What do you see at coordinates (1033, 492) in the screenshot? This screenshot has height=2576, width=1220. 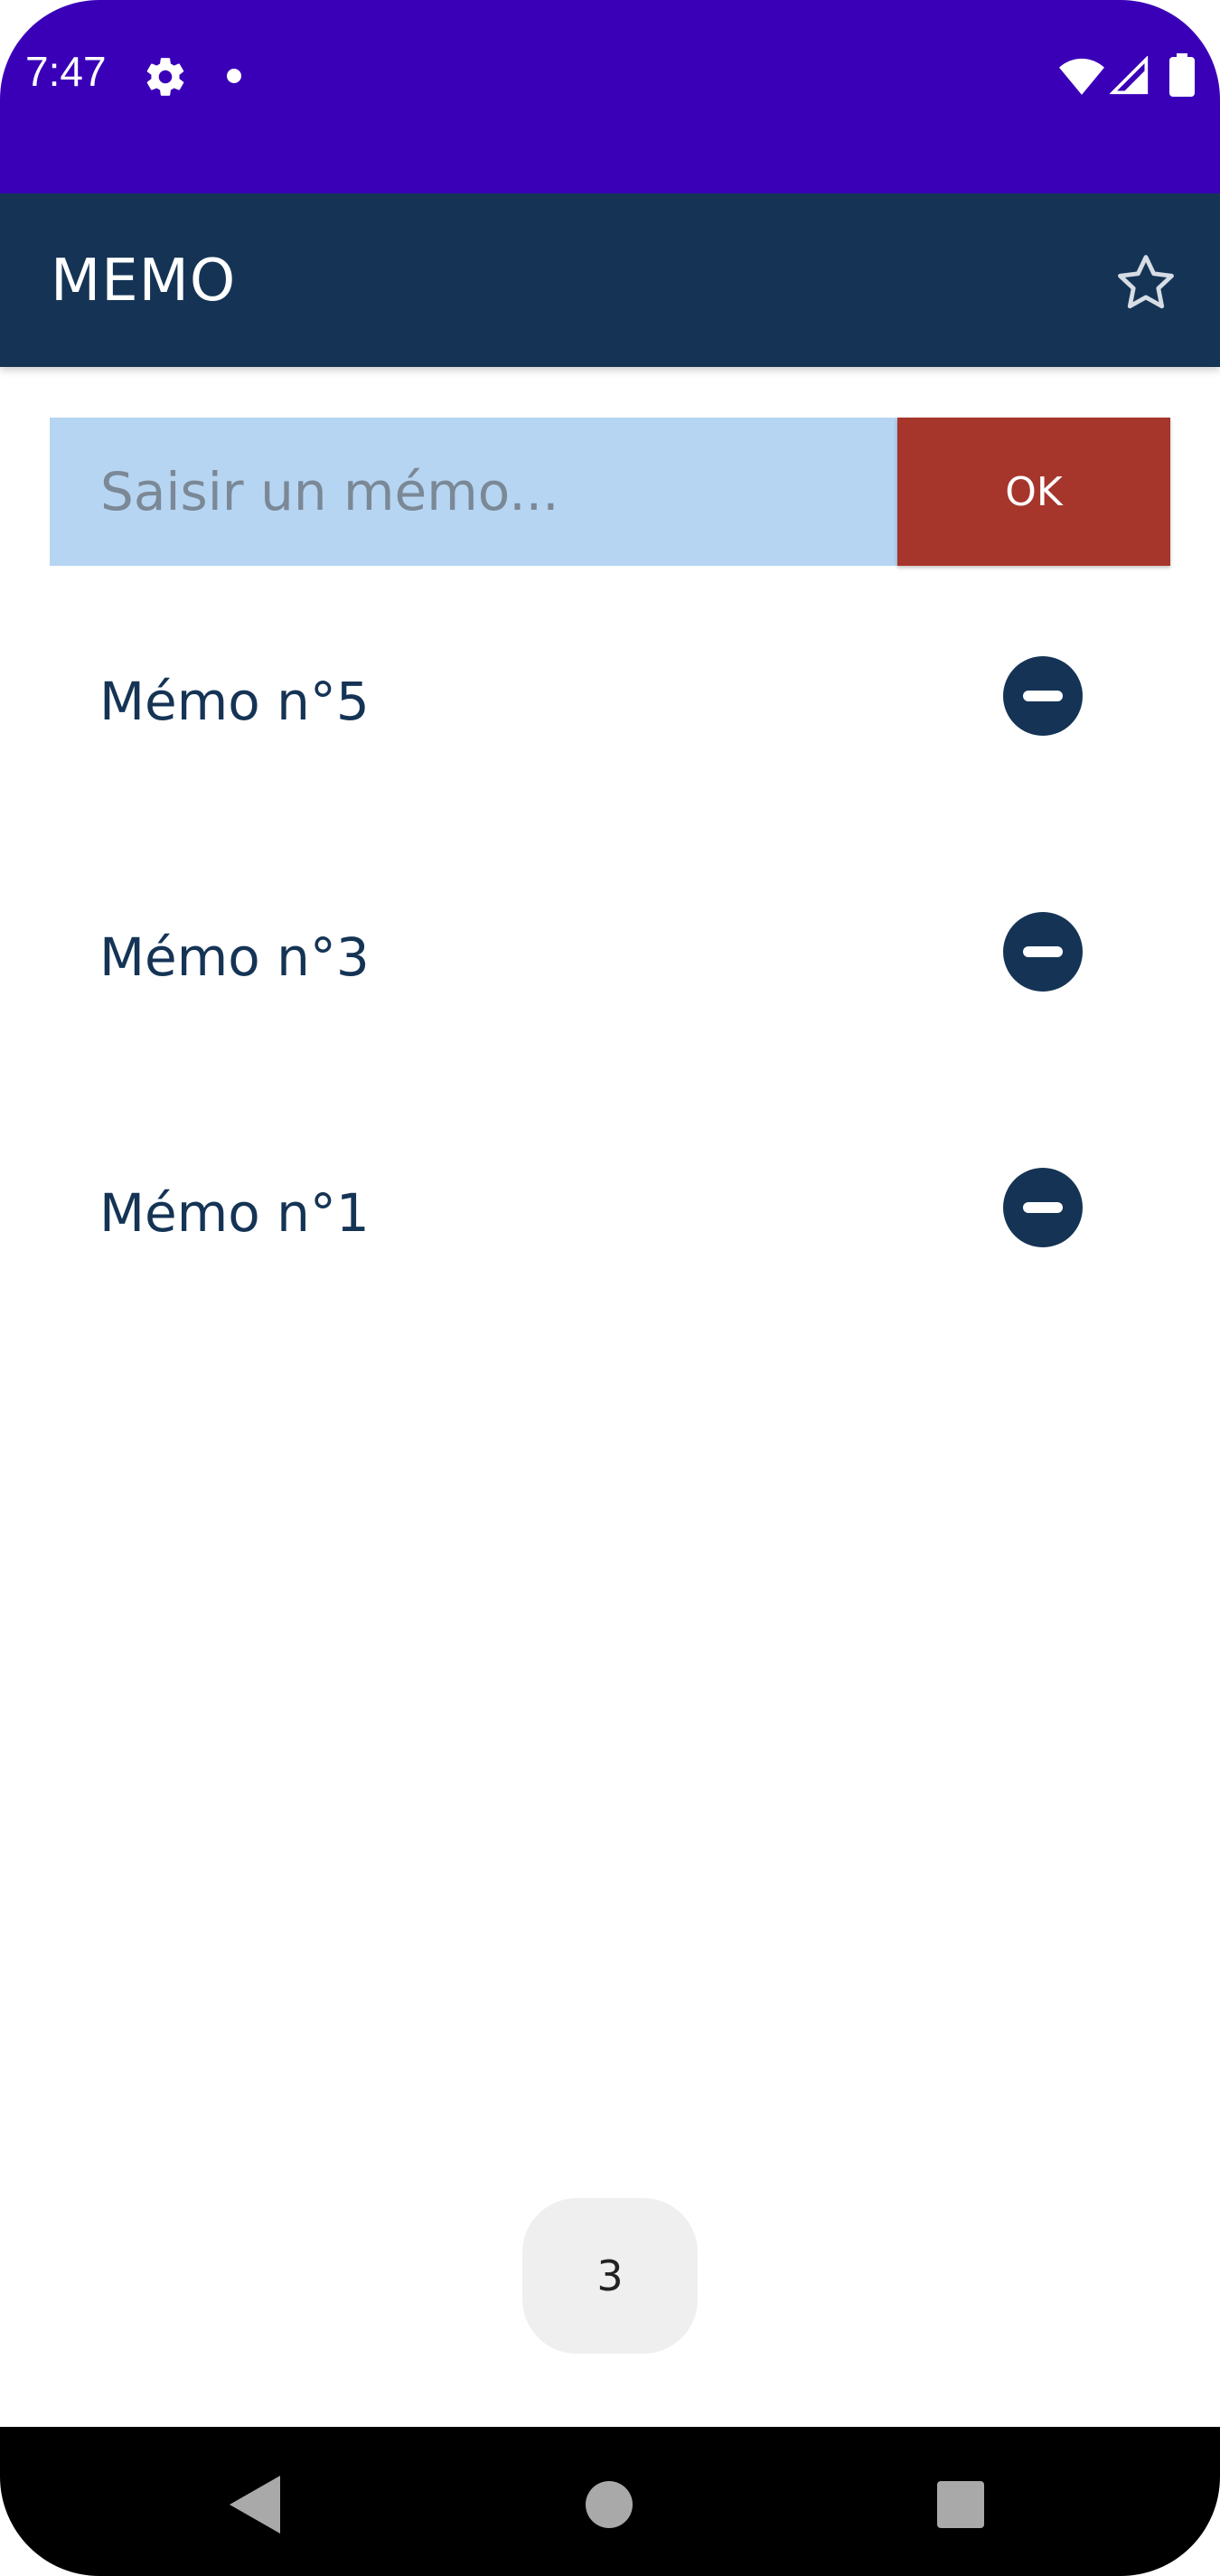 I see `ok-button: OK` at bounding box center [1033, 492].